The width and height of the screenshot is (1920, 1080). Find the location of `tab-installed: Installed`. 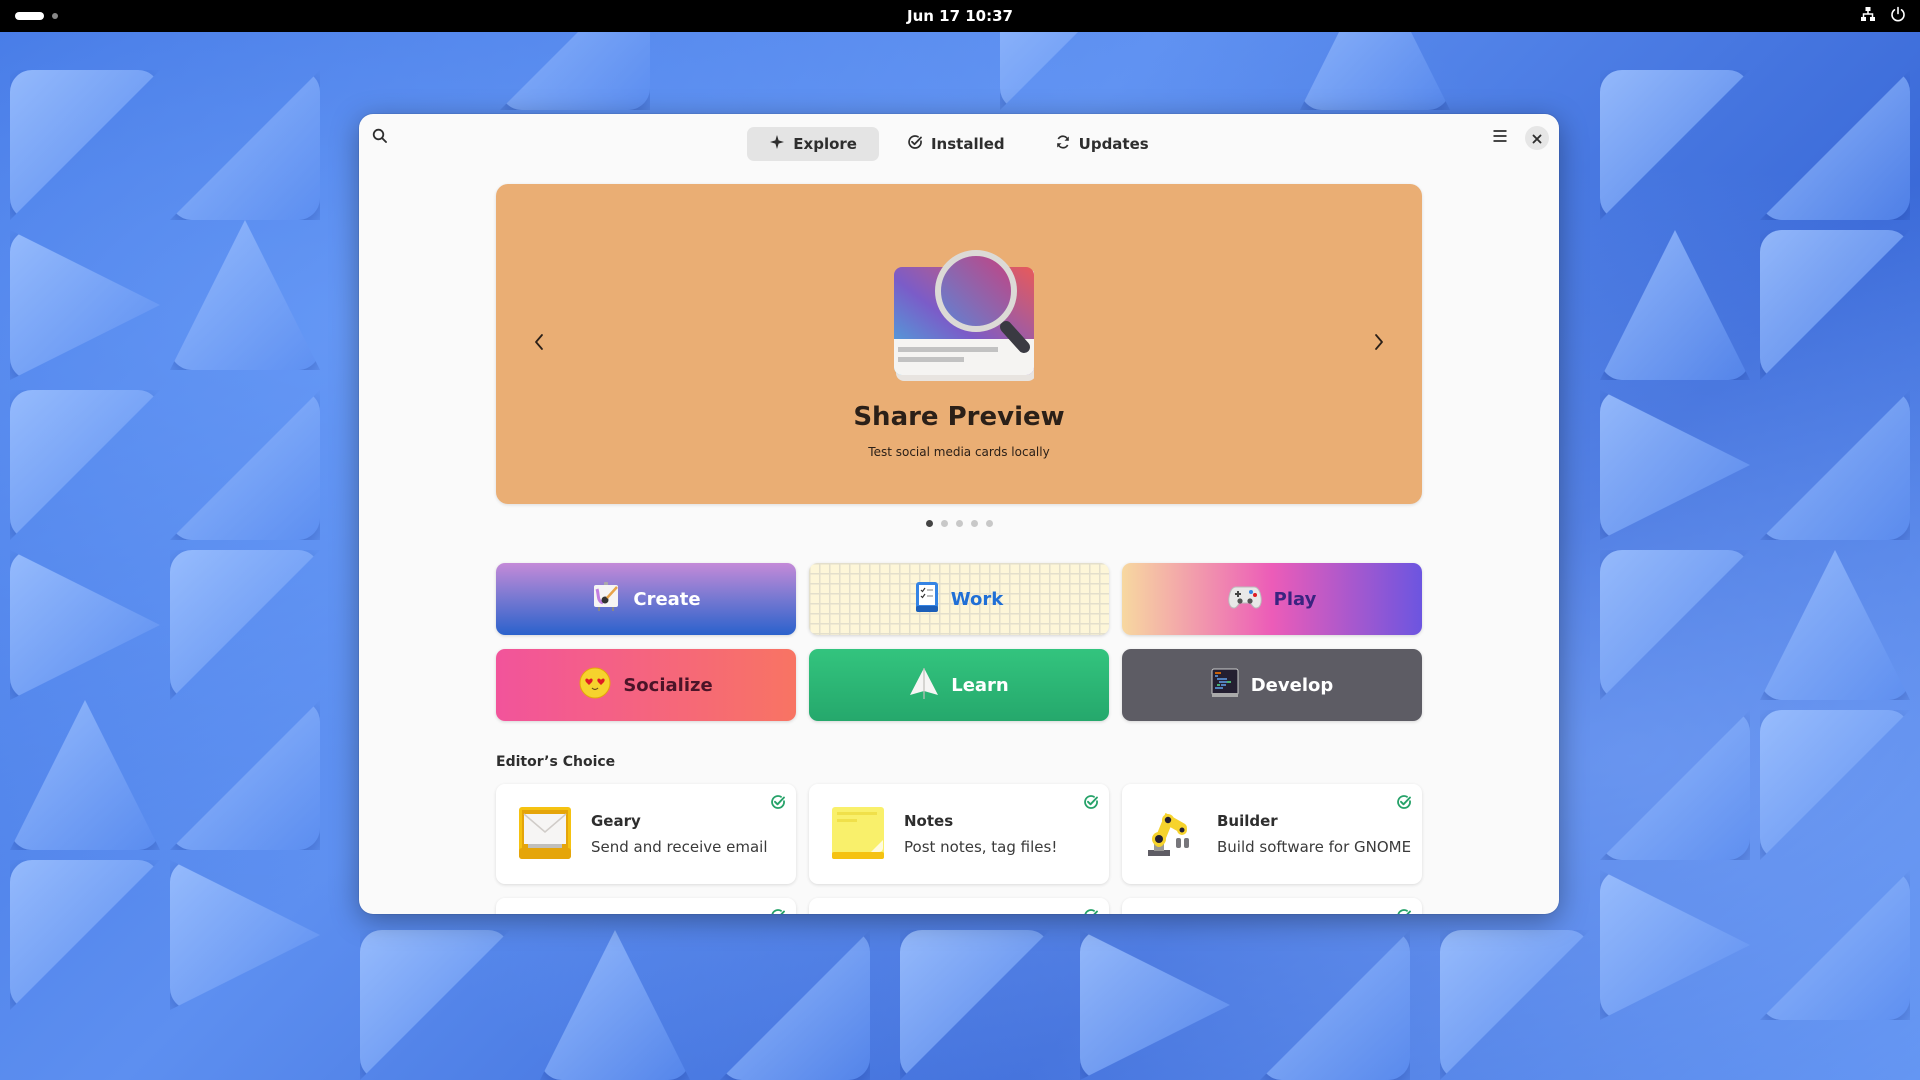

tab-installed: Installed is located at coordinates (956, 144).